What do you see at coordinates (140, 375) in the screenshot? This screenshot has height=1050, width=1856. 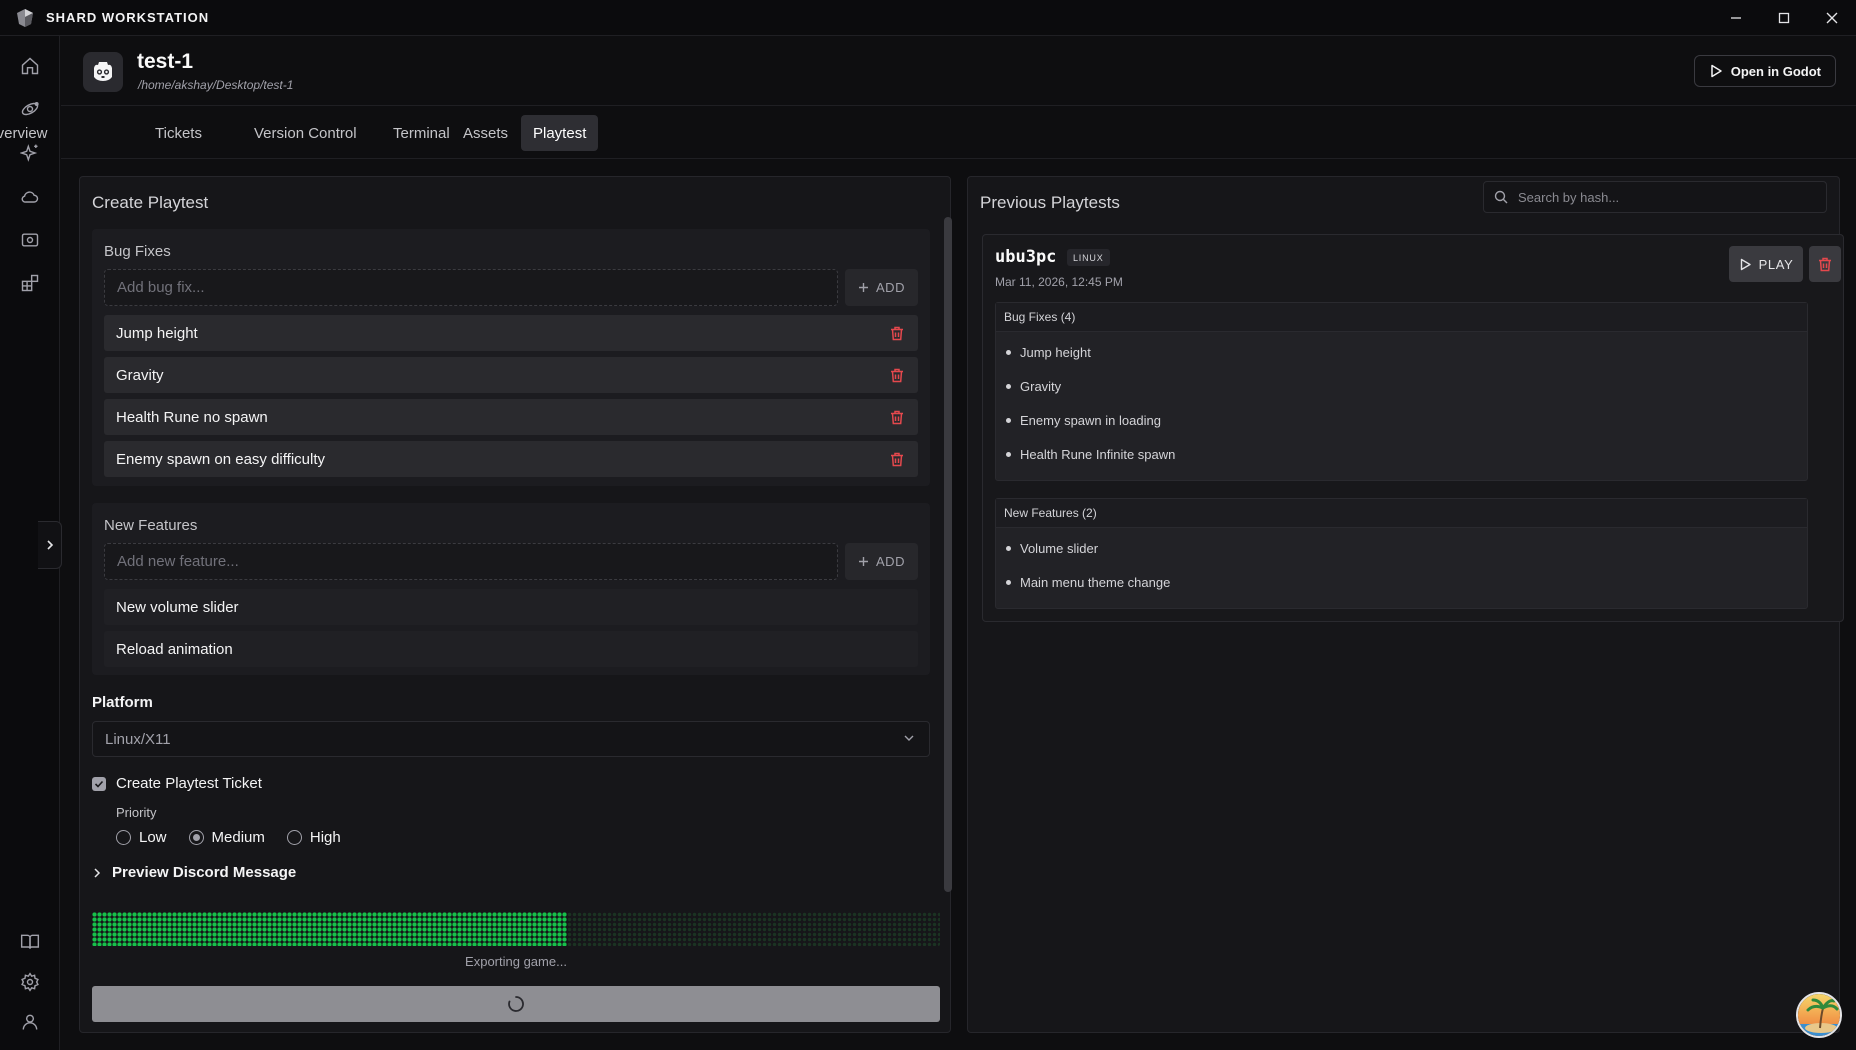 I see `bug-fix-text: Gravity` at bounding box center [140, 375].